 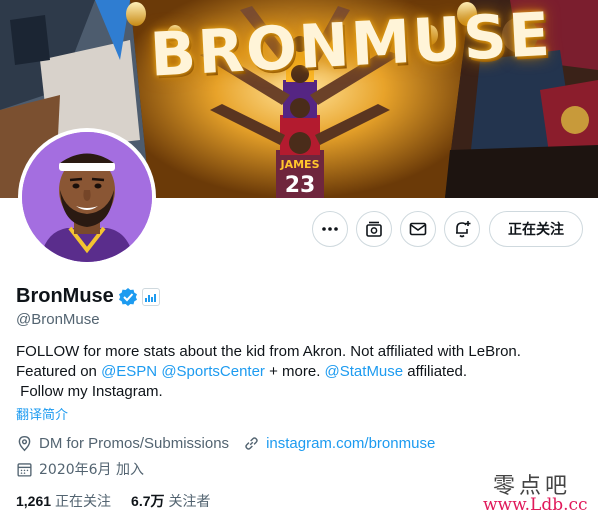 I want to click on watermark-url: www.Ldb.cc, so click(x=535, y=505).